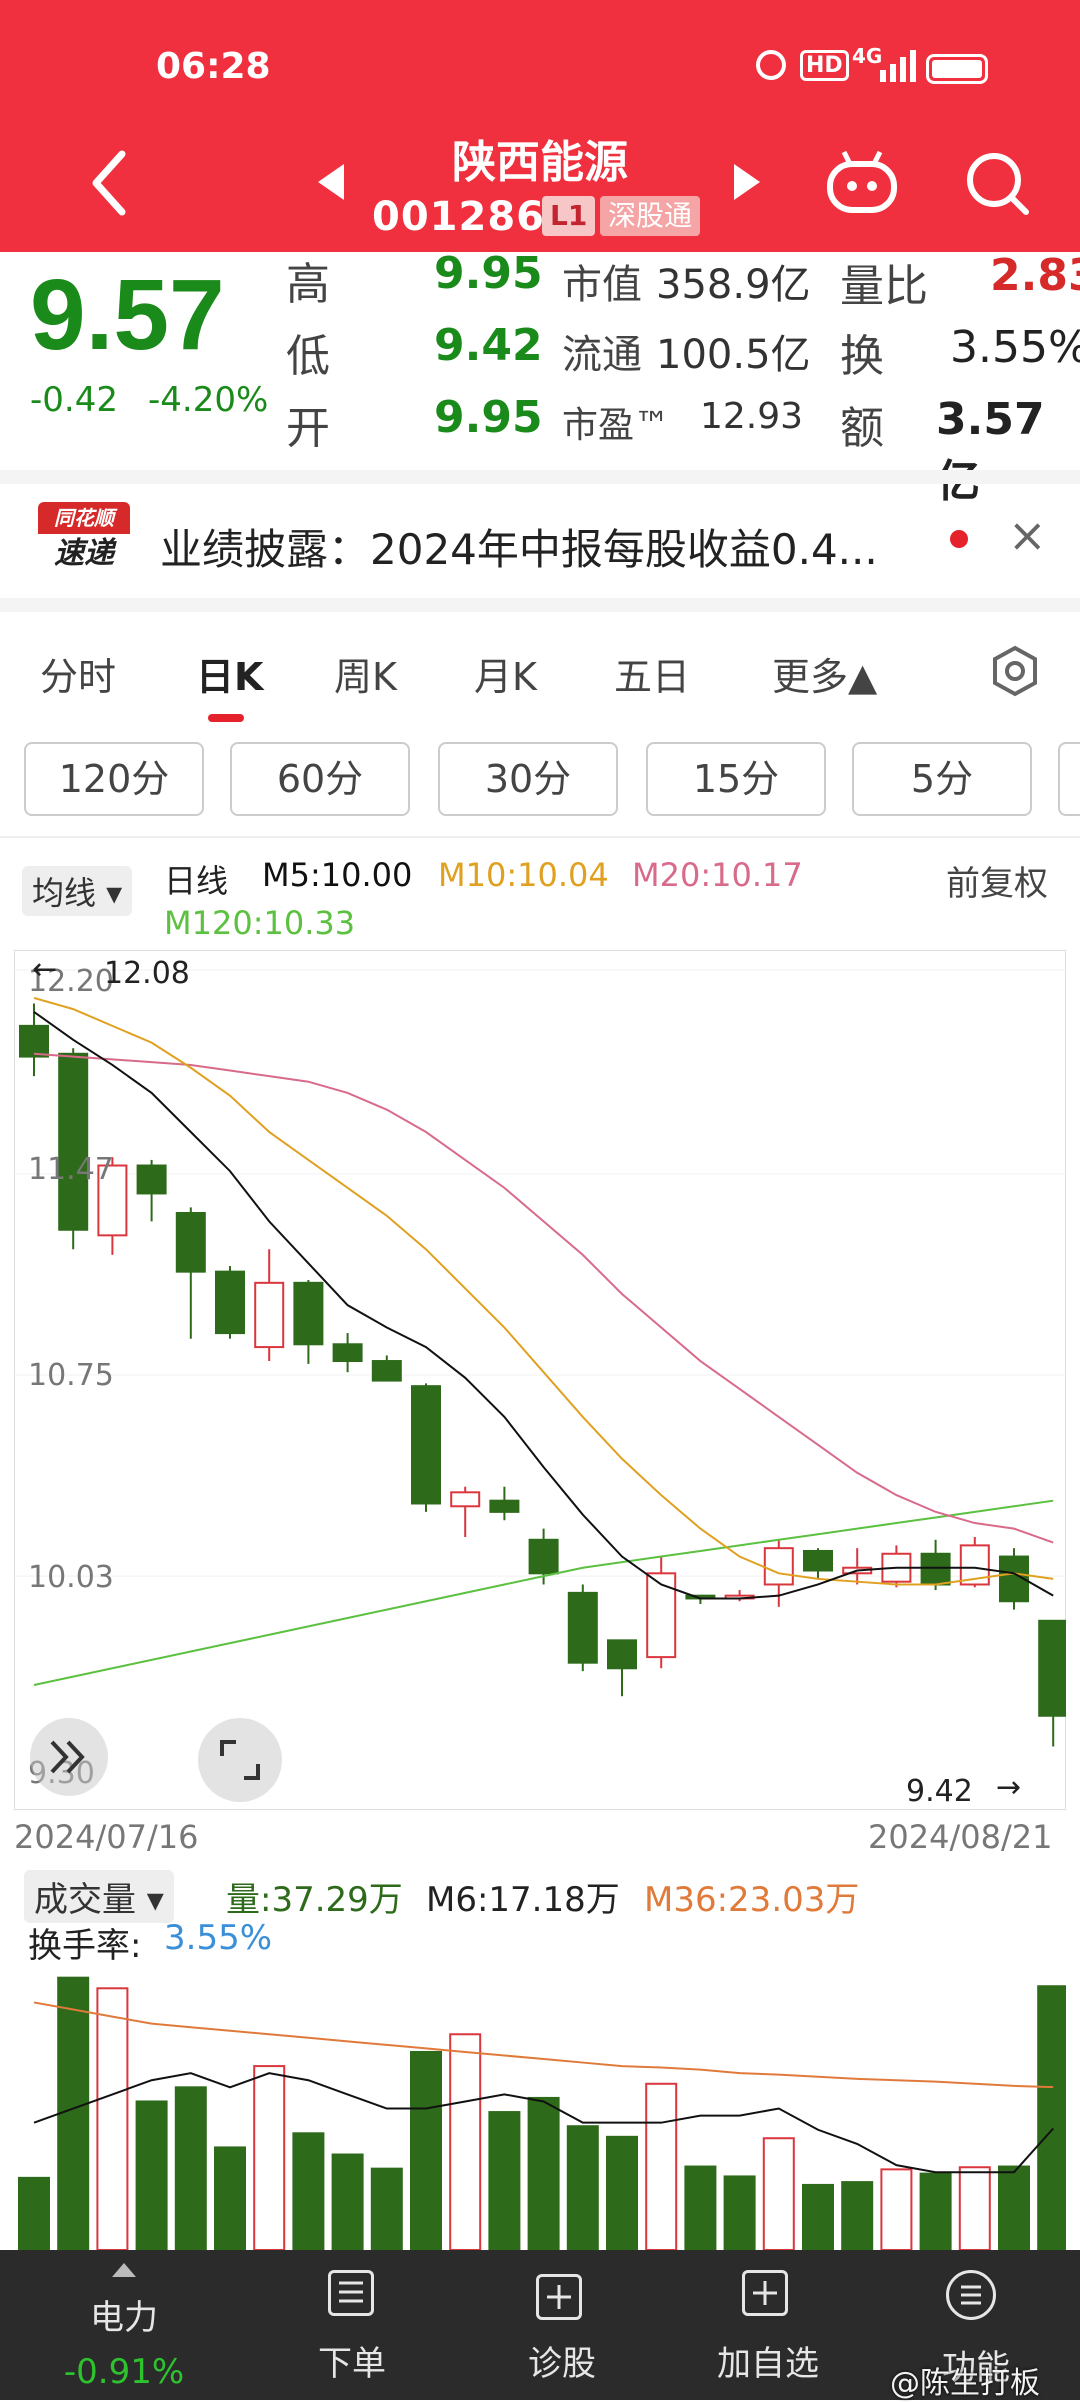  Describe the element at coordinates (213, 66) in the screenshot. I see `status-time: 06:28` at that location.